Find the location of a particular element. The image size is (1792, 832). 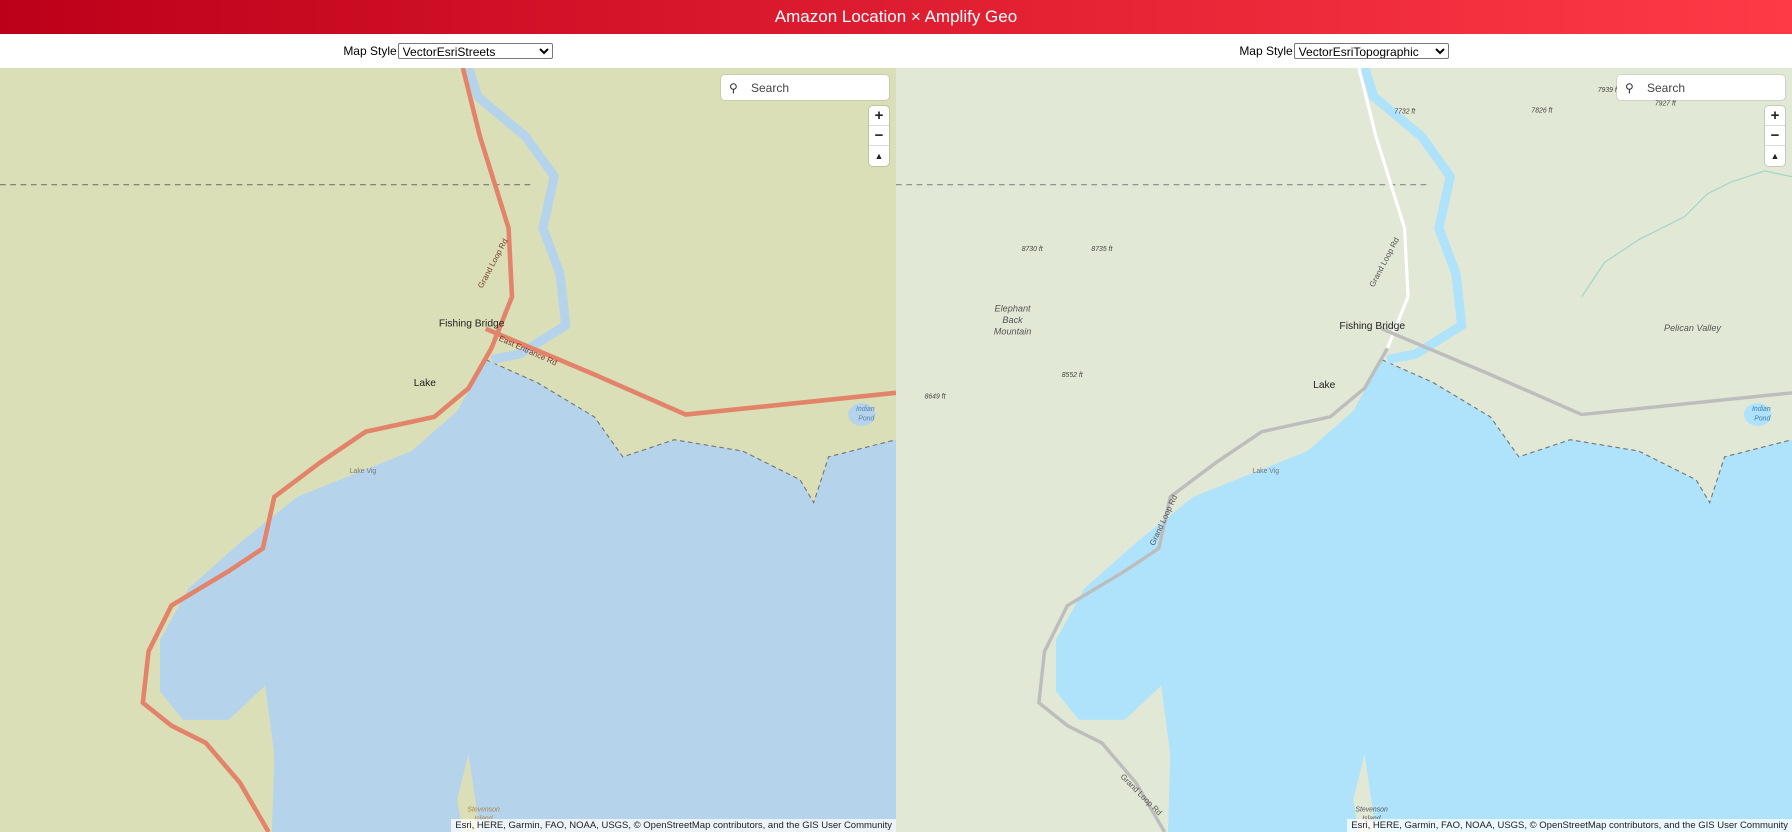

app-title: Amazon Location × Amplify Geo is located at coordinates (896, 16).